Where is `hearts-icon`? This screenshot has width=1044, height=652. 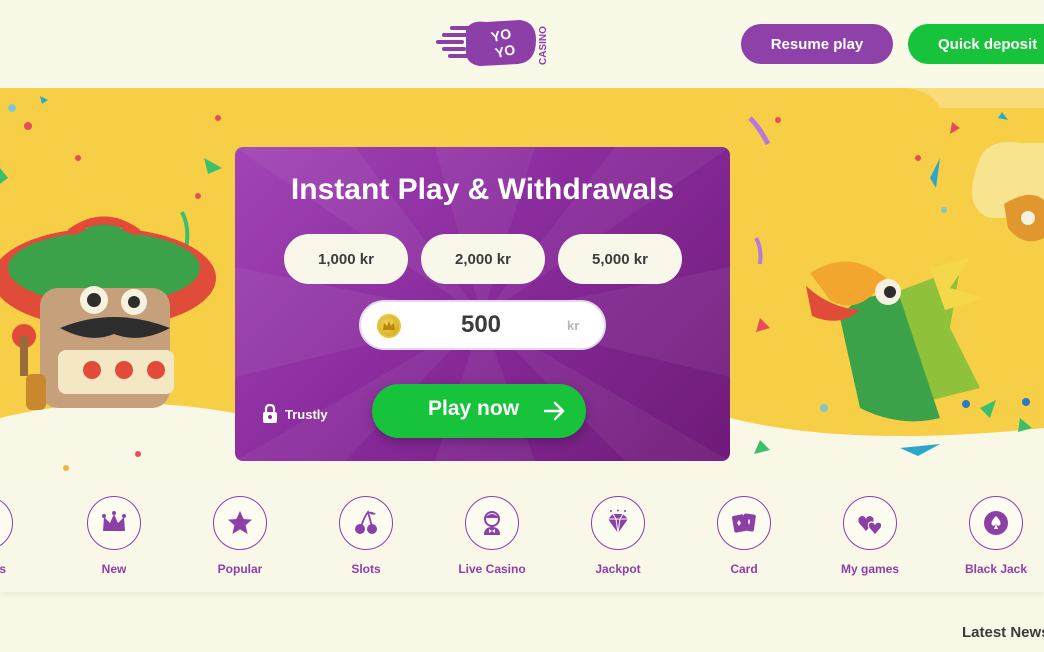
hearts-icon is located at coordinates (870, 526).